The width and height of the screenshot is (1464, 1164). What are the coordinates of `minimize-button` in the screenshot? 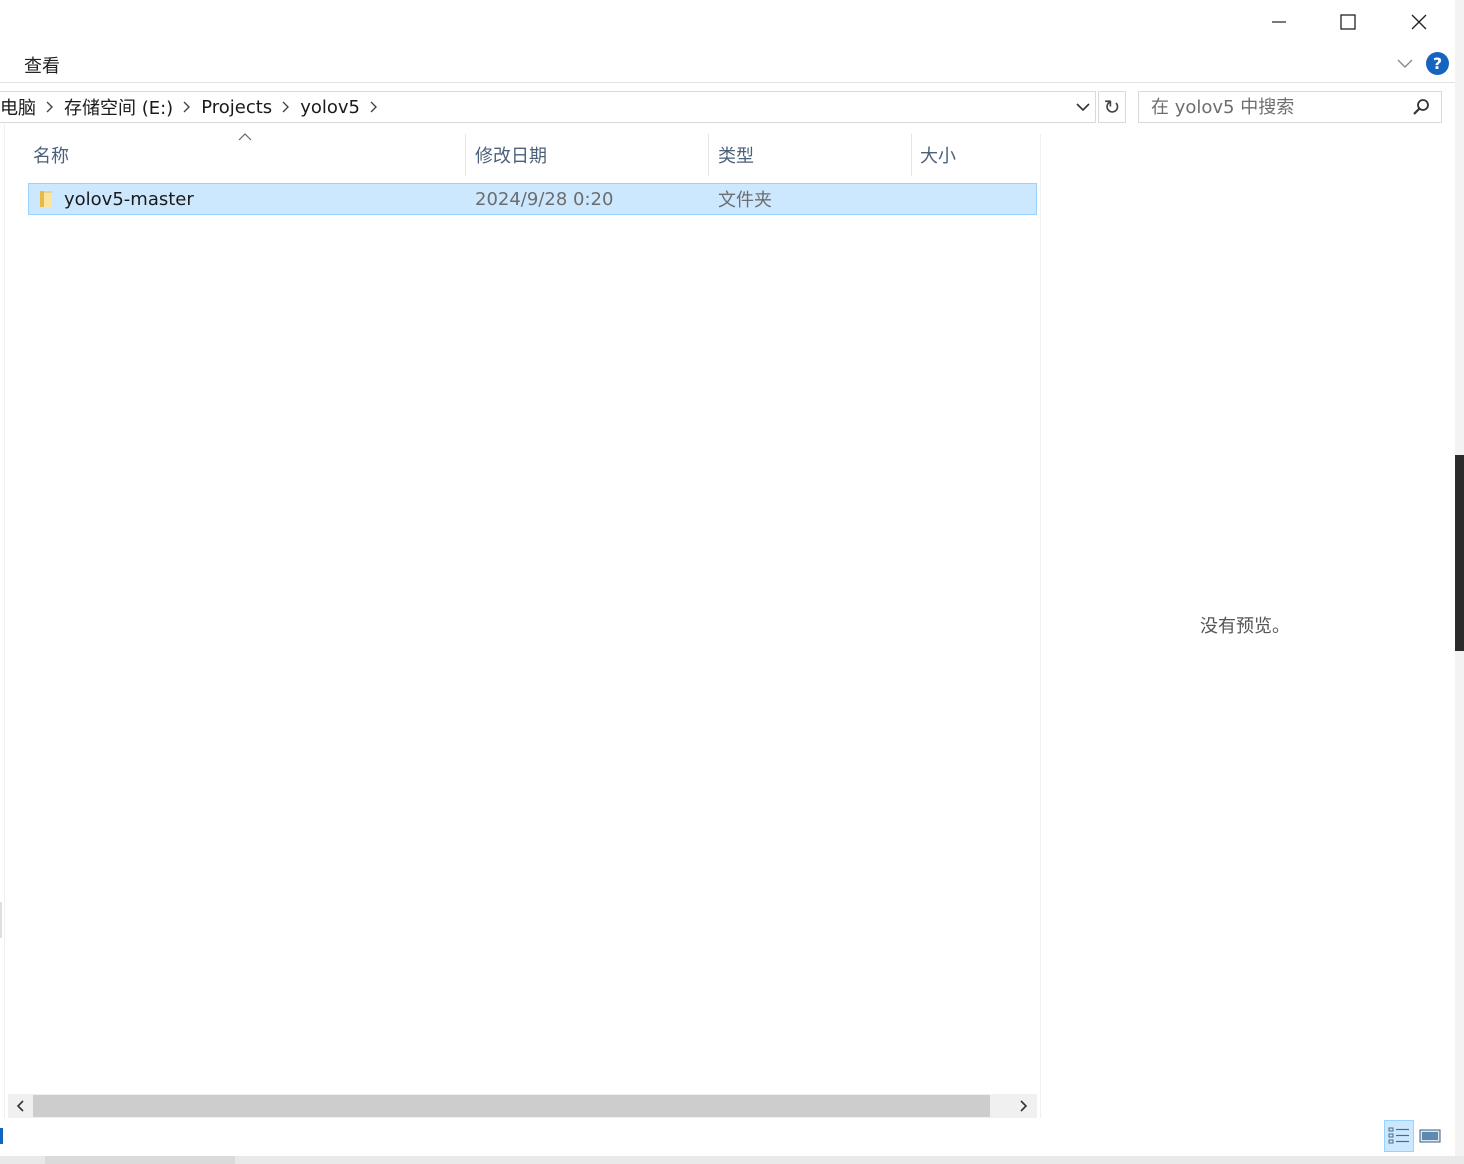 It's located at (1279, 22).